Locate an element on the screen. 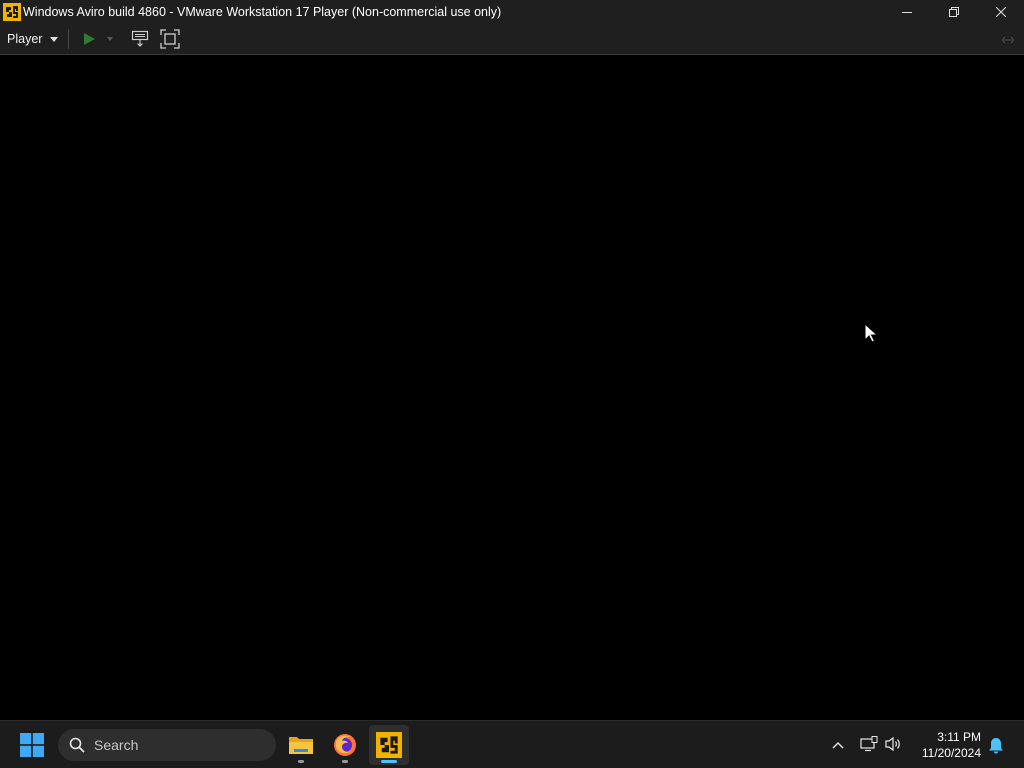 Image resolution: width=1024 pixels, height=768 pixels. clock: 3:11 PM 11/20/2024 is located at coordinates (951, 745).